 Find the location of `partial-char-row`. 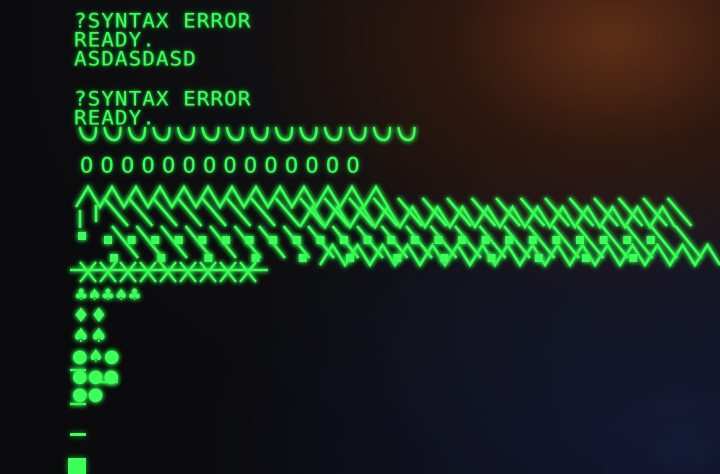

partial-char-row is located at coordinates (247, 134).